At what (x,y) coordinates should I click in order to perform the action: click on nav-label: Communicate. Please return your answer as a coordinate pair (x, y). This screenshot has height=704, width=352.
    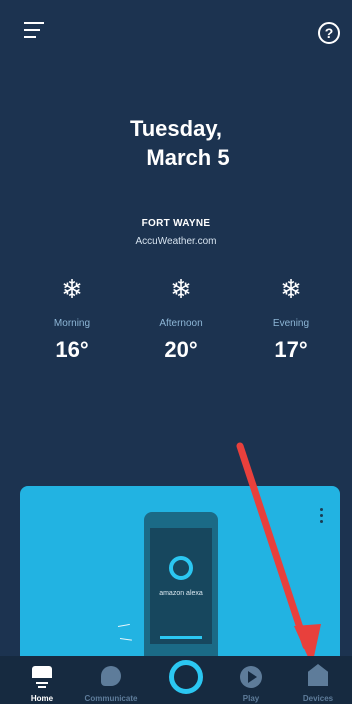
    Looking at the image, I should click on (111, 698).